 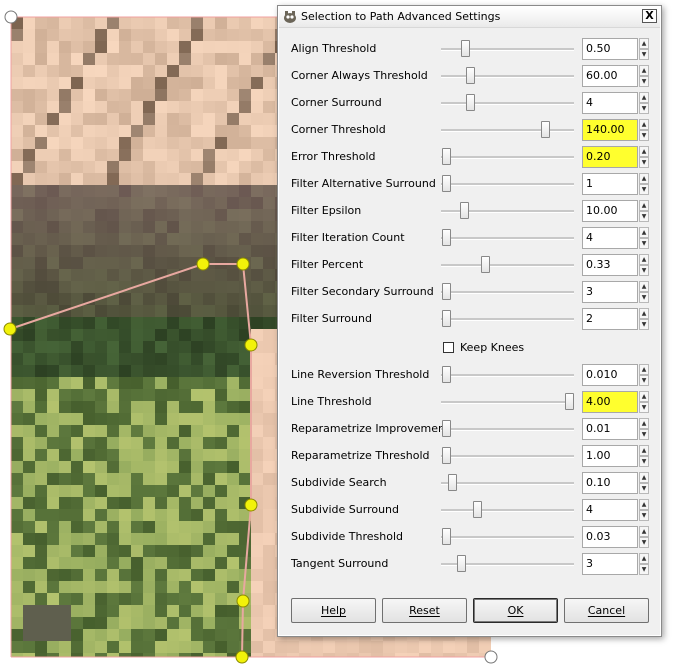 I want to click on setting-spinbox: 2 ▲ ▼, so click(x=616, y=319).